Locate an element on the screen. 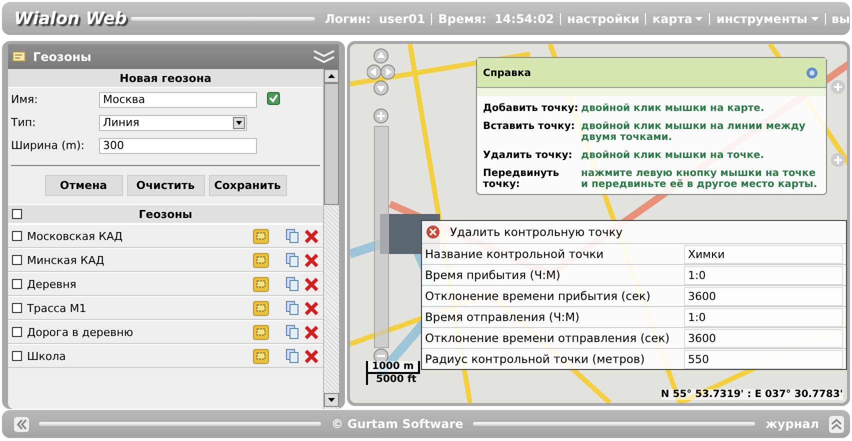 This screenshot has width=852, height=441. scroll-up-icon is located at coordinates (331, 76).